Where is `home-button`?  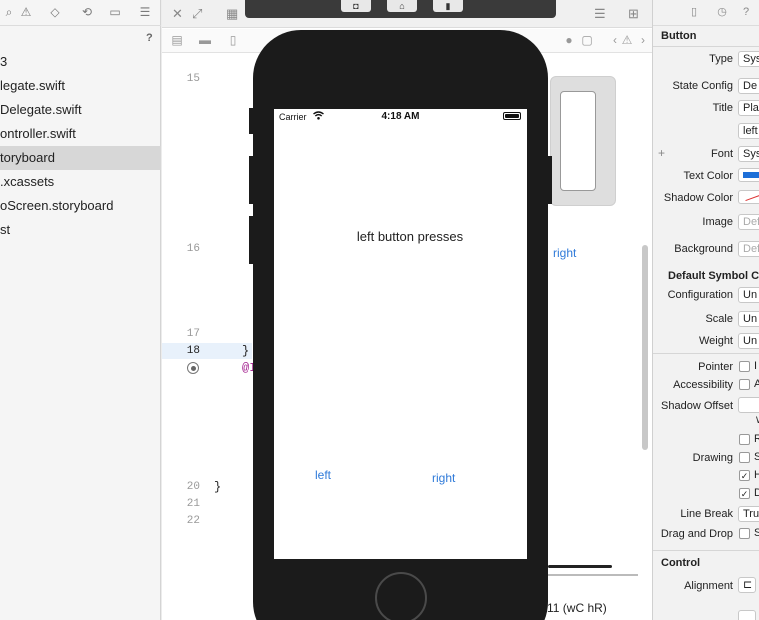
home-button is located at coordinates (401, 596).